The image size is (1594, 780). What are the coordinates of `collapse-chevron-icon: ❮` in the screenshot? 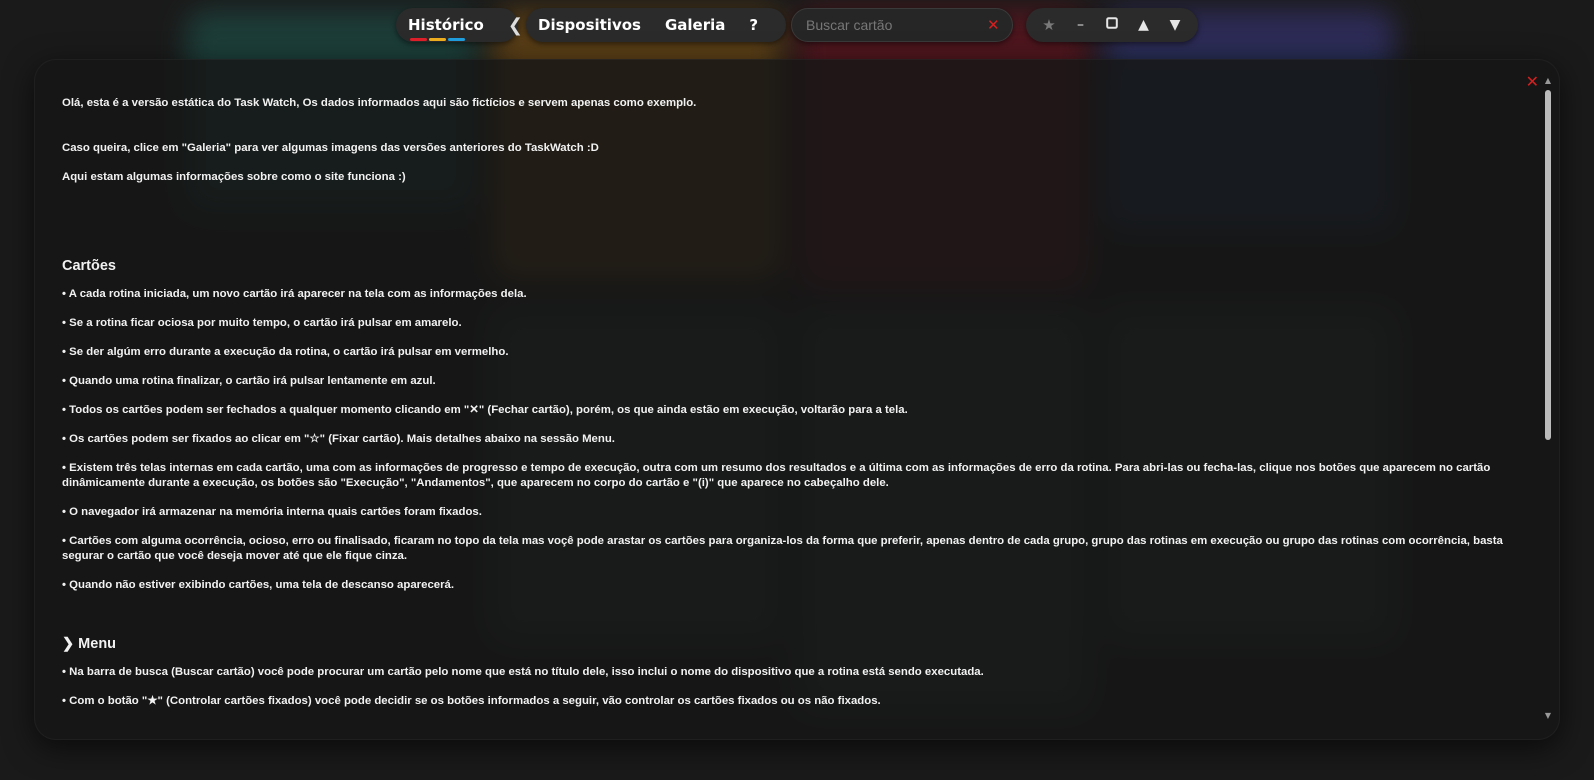 It's located at (515, 25).